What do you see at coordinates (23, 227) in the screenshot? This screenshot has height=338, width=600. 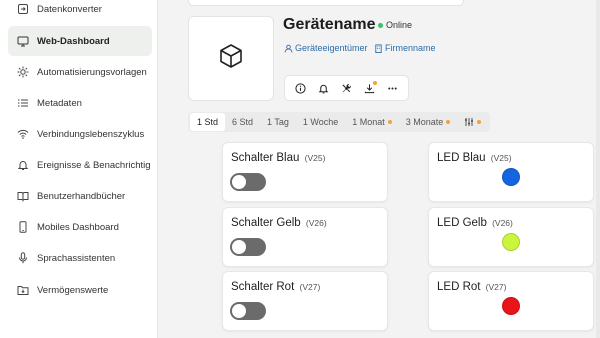 I see `phone-icon` at bounding box center [23, 227].